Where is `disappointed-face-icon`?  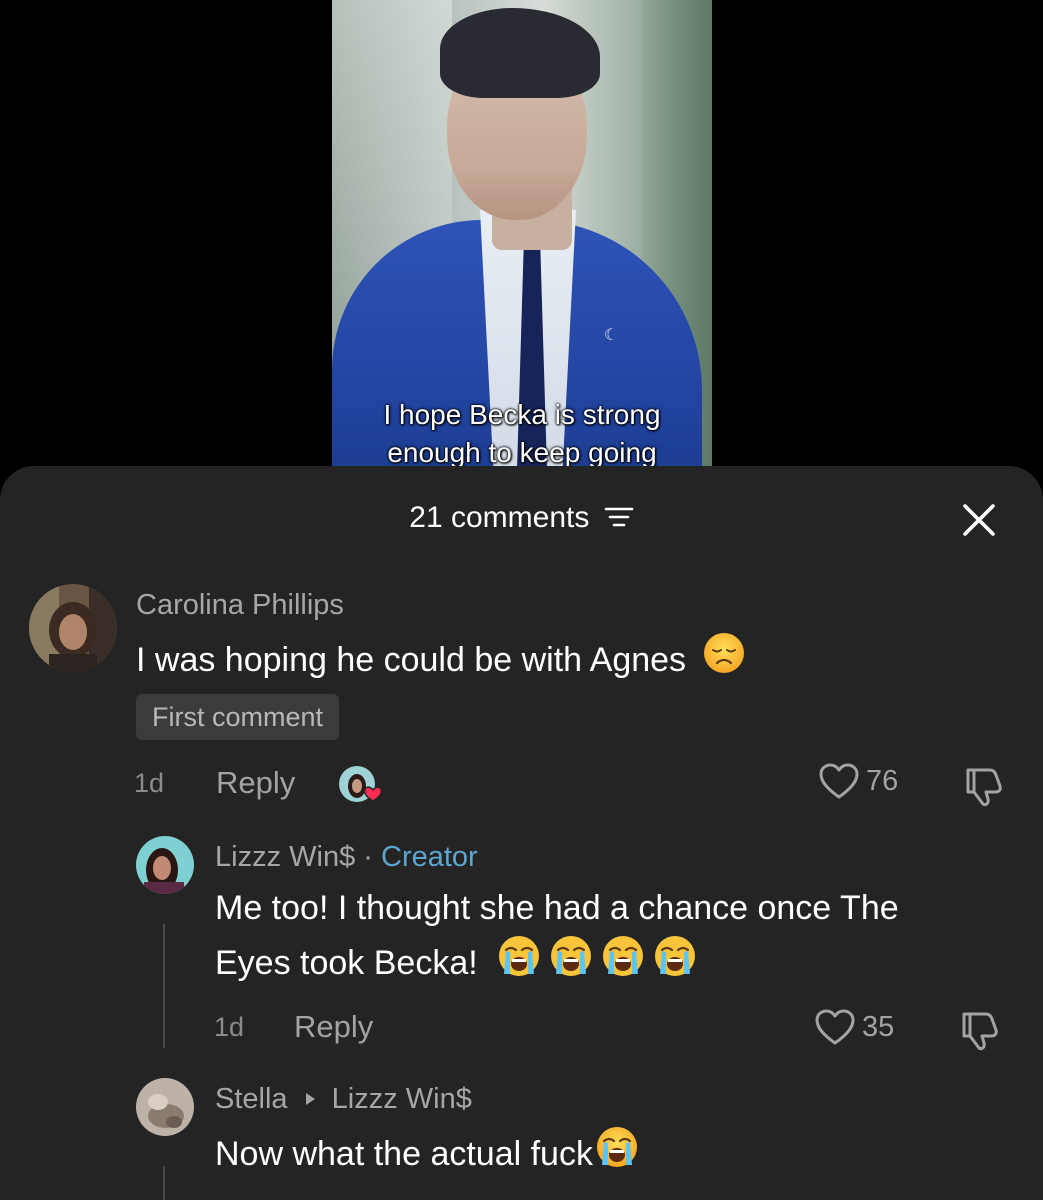
disappointed-face-icon is located at coordinates (723, 653).